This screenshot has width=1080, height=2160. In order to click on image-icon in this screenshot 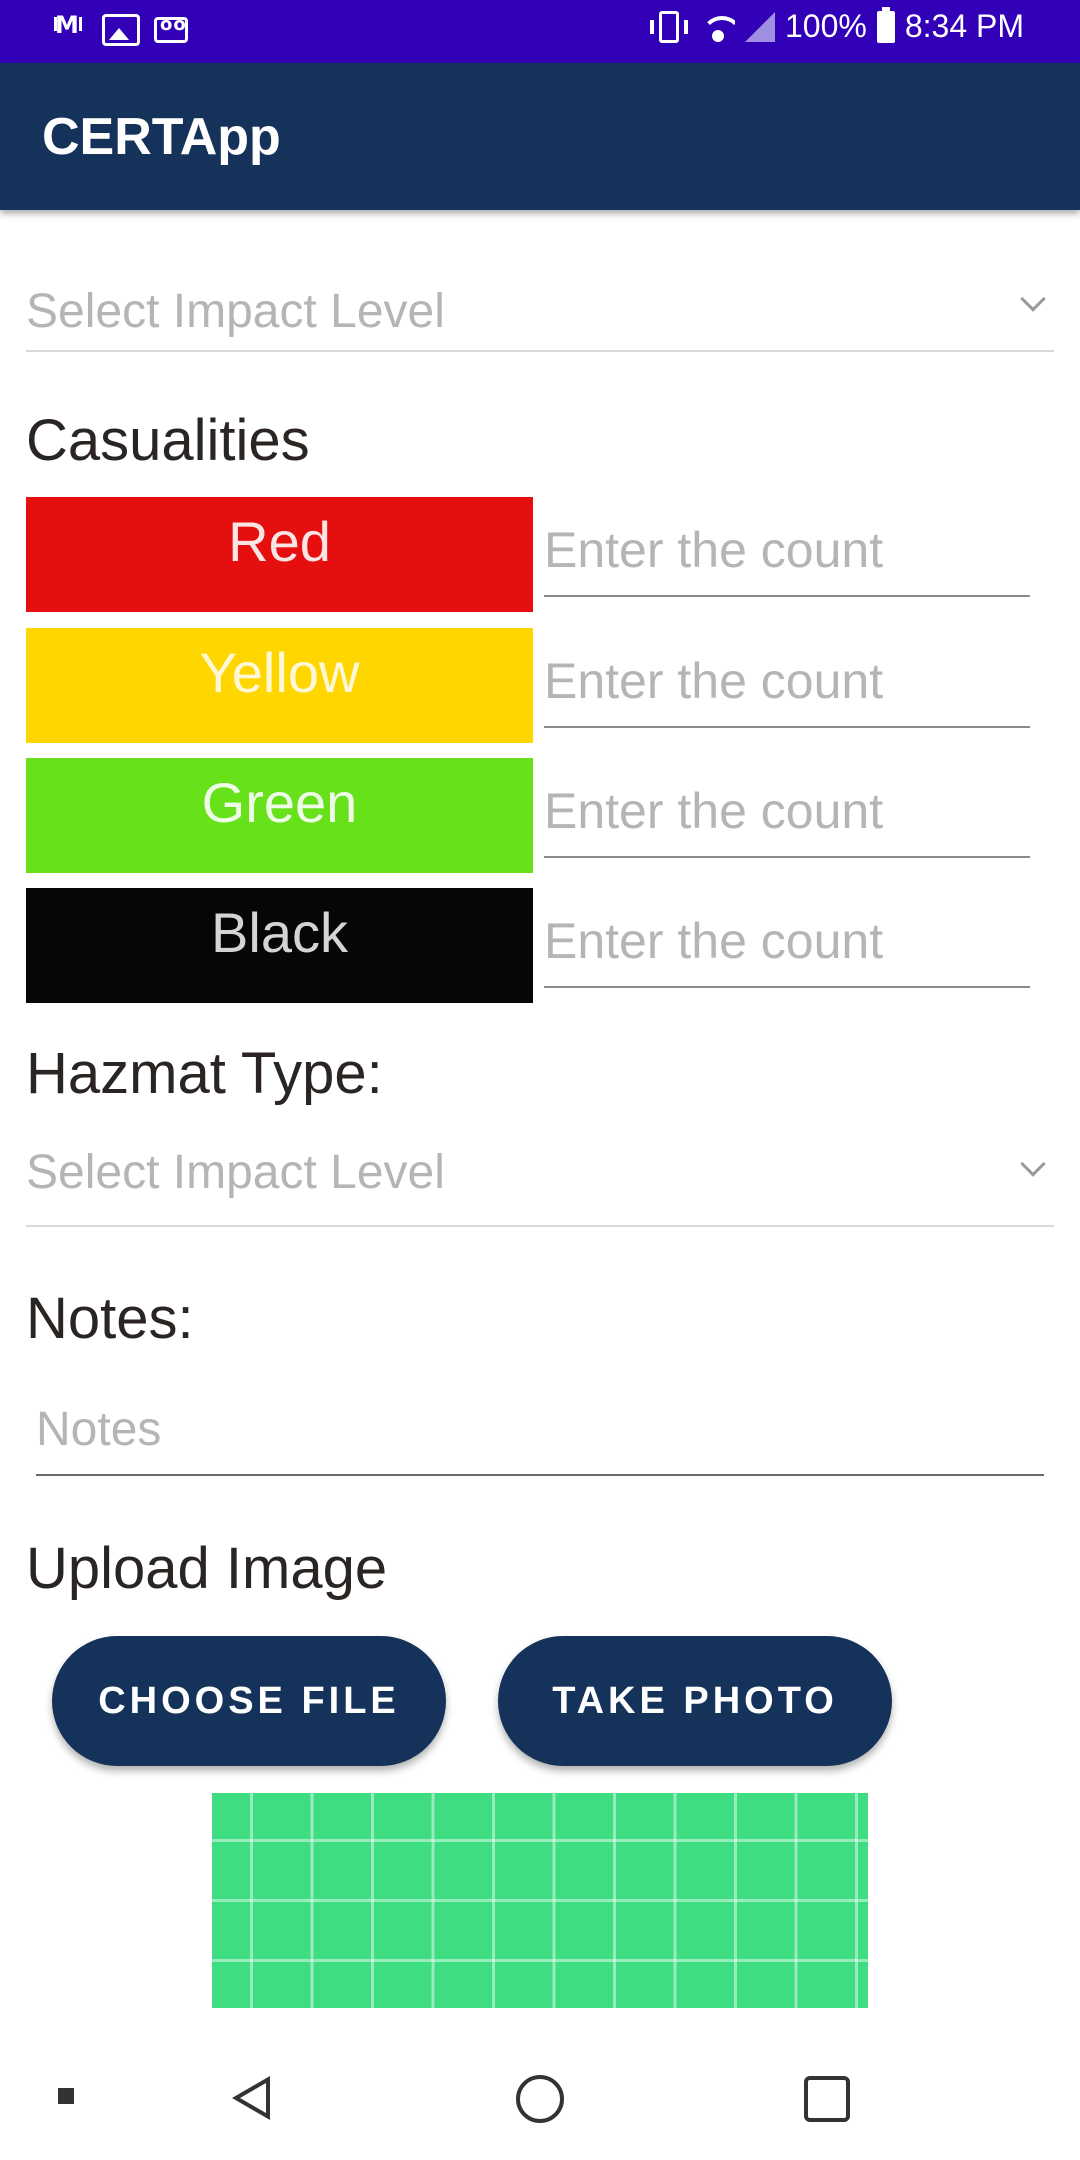, I will do `click(121, 30)`.